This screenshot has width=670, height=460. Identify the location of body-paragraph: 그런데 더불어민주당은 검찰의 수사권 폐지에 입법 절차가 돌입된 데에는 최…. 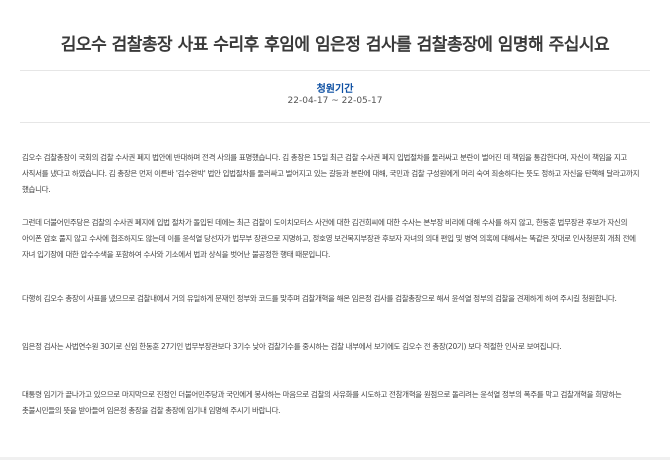
(329, 238).